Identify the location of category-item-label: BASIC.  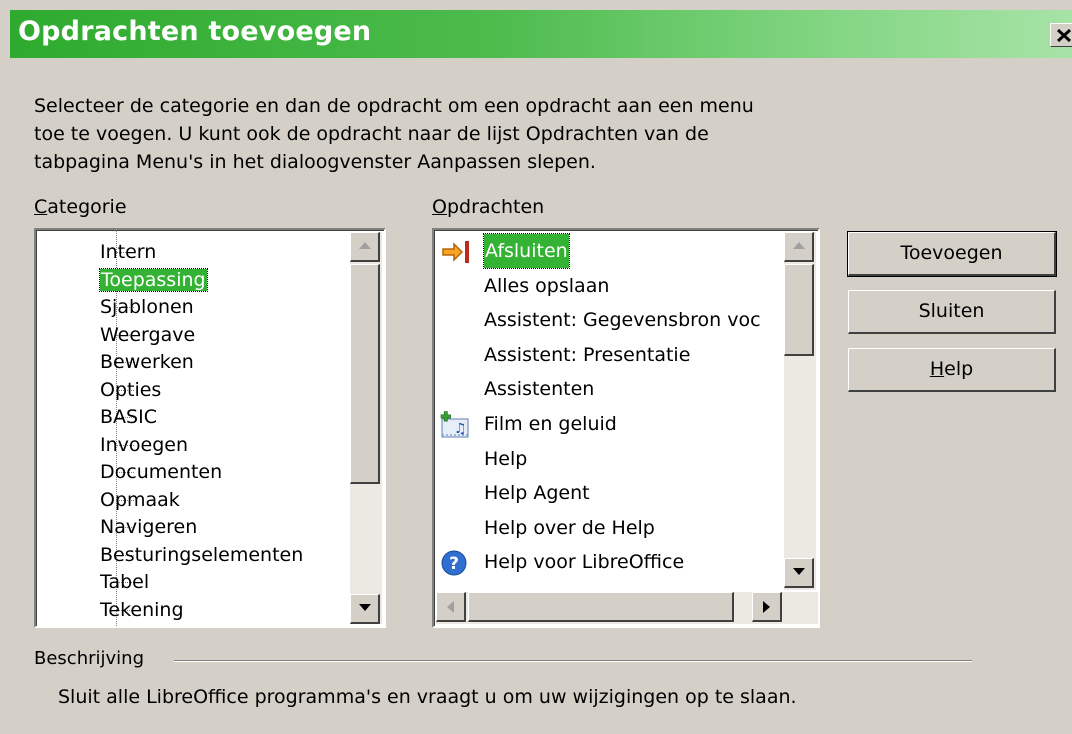
(128, 417).